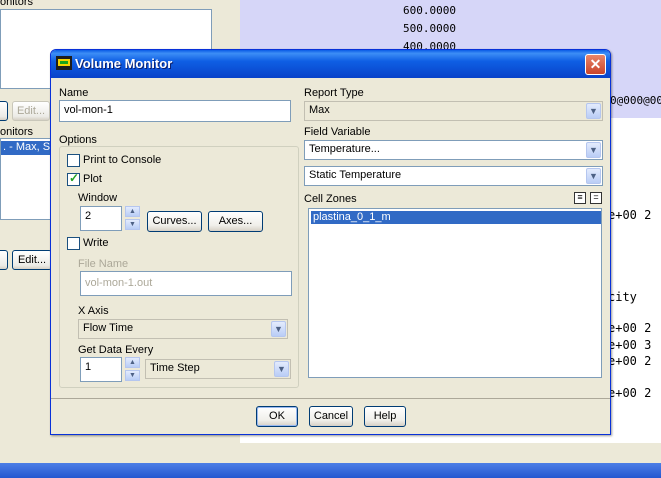 The image size is (661, 478). I want to click on close-icon: ✕, so click(595, 64).